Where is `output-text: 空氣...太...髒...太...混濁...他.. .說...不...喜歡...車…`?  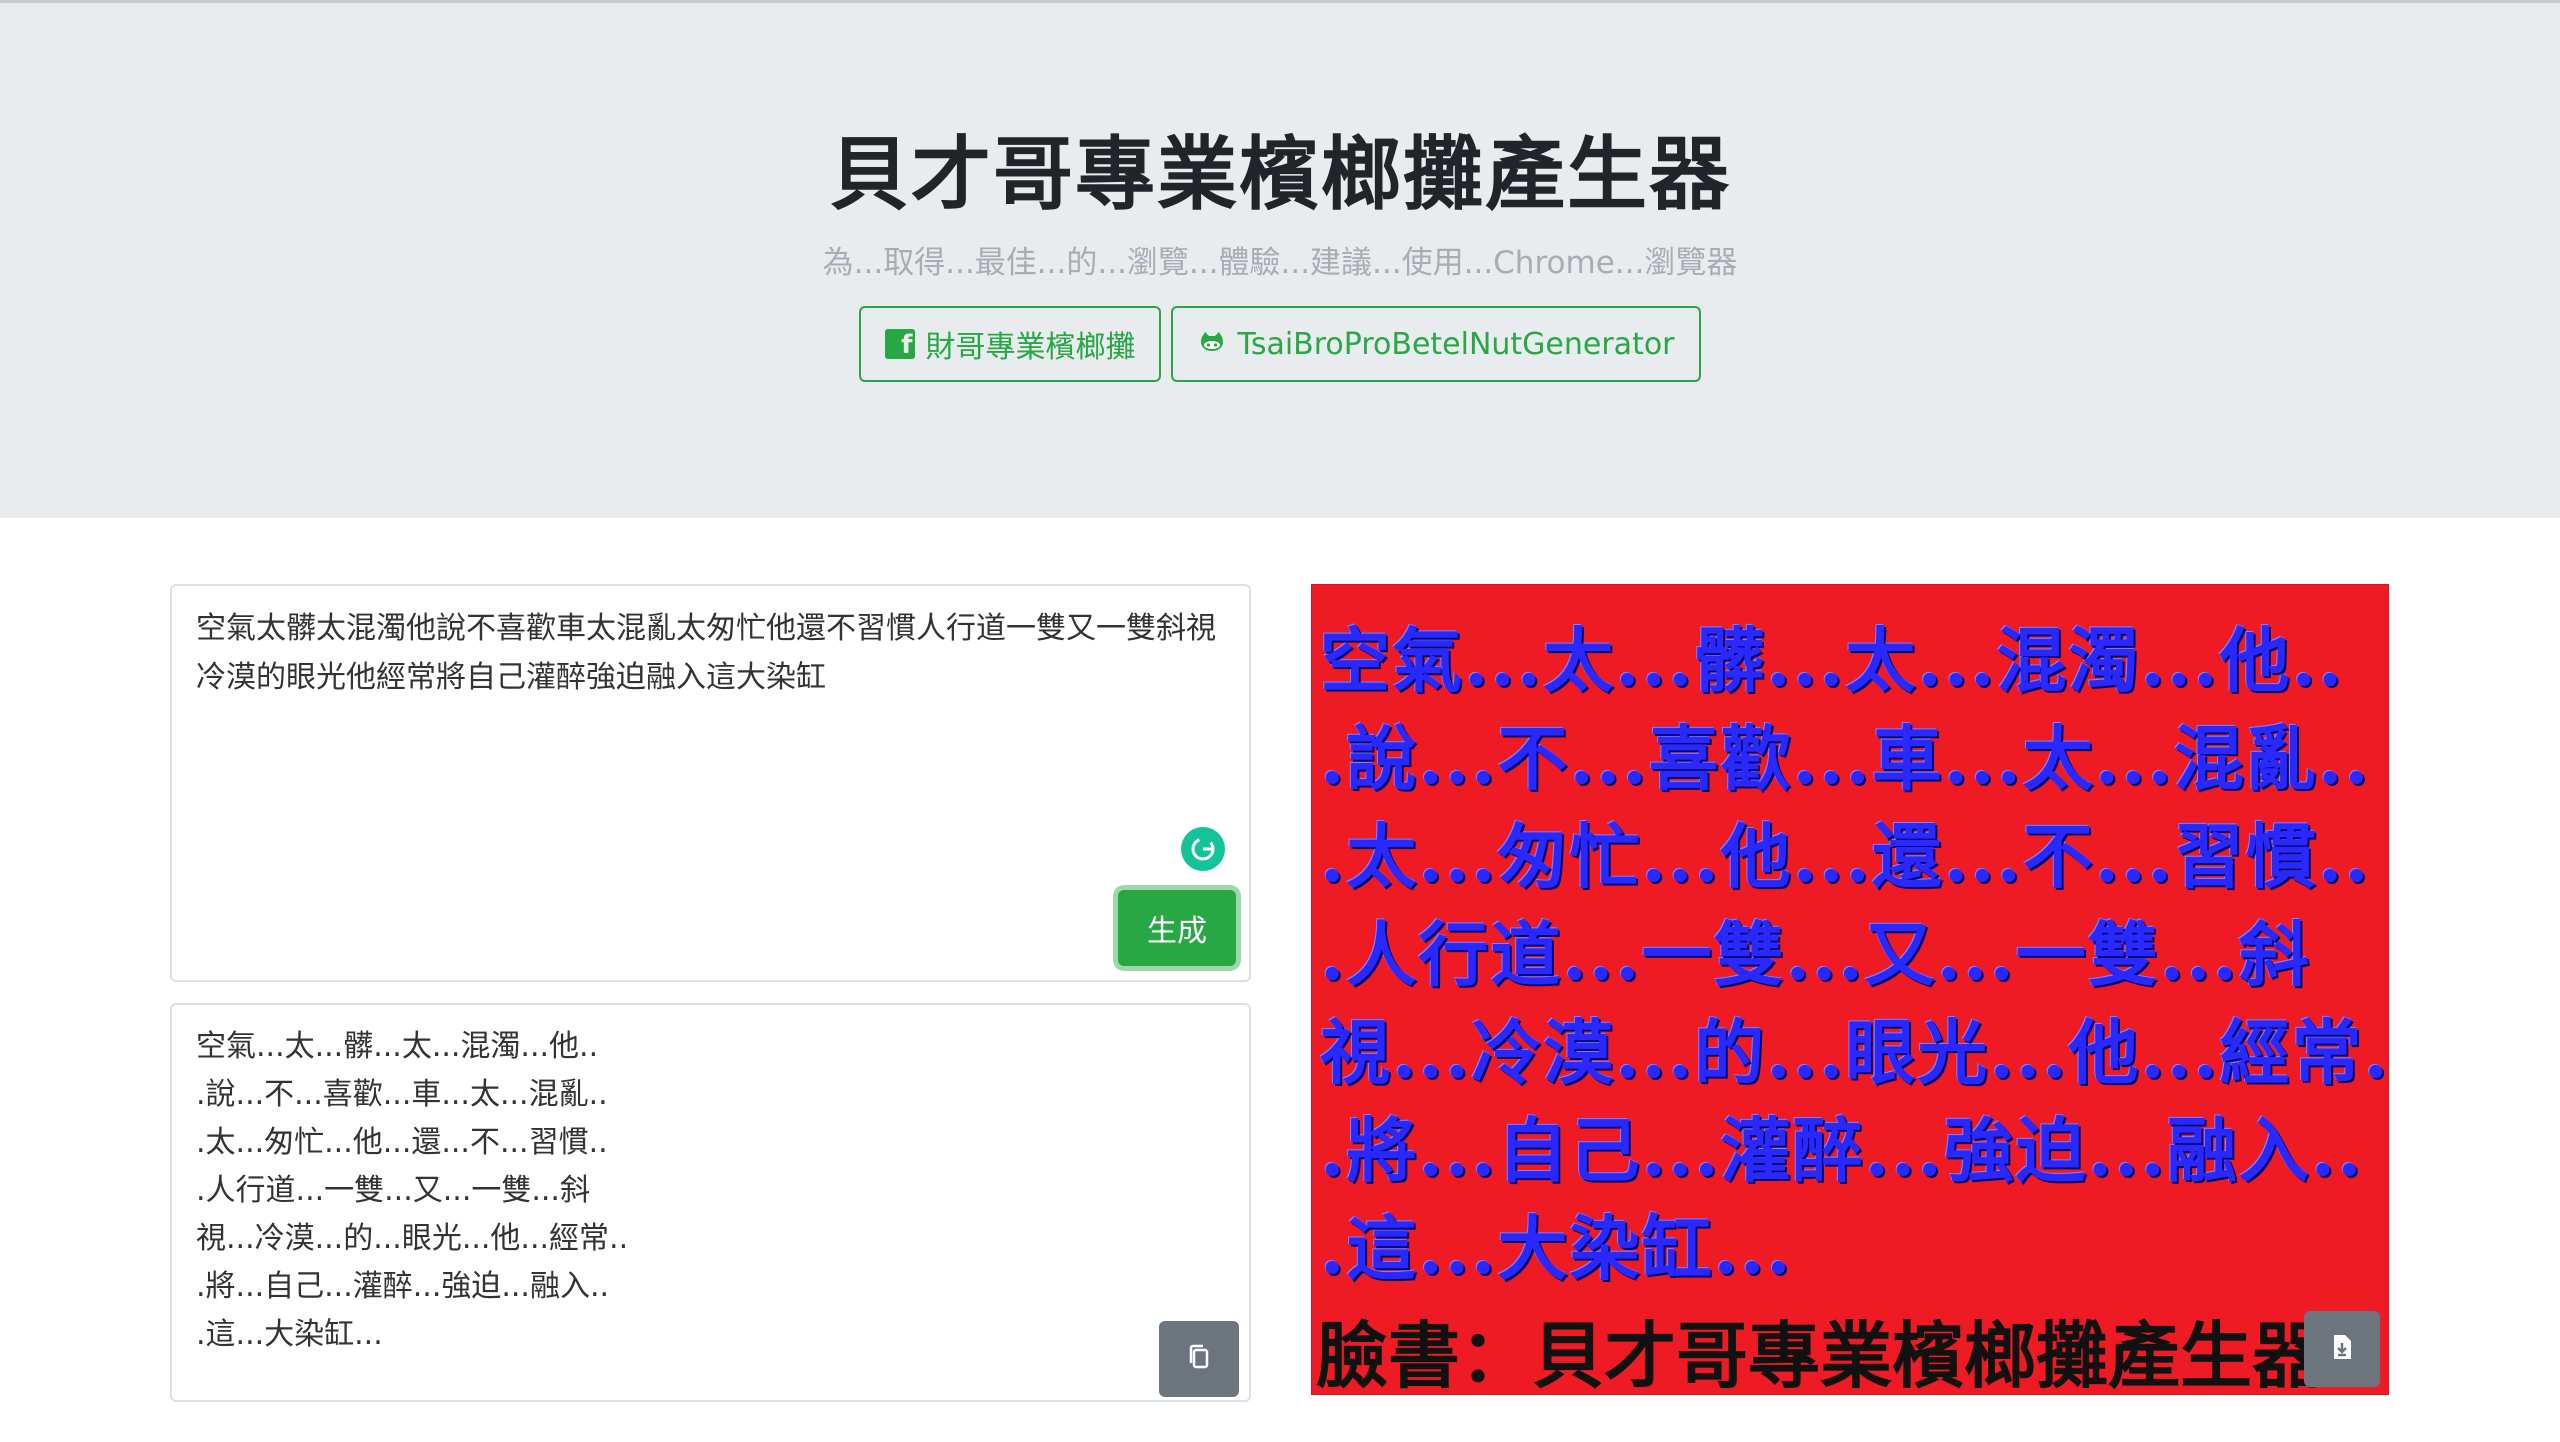
output-text: 空氣...太...髒...太...混濁...他.. .說...不...喜歡...車… is located at coordinates (710, 1191).